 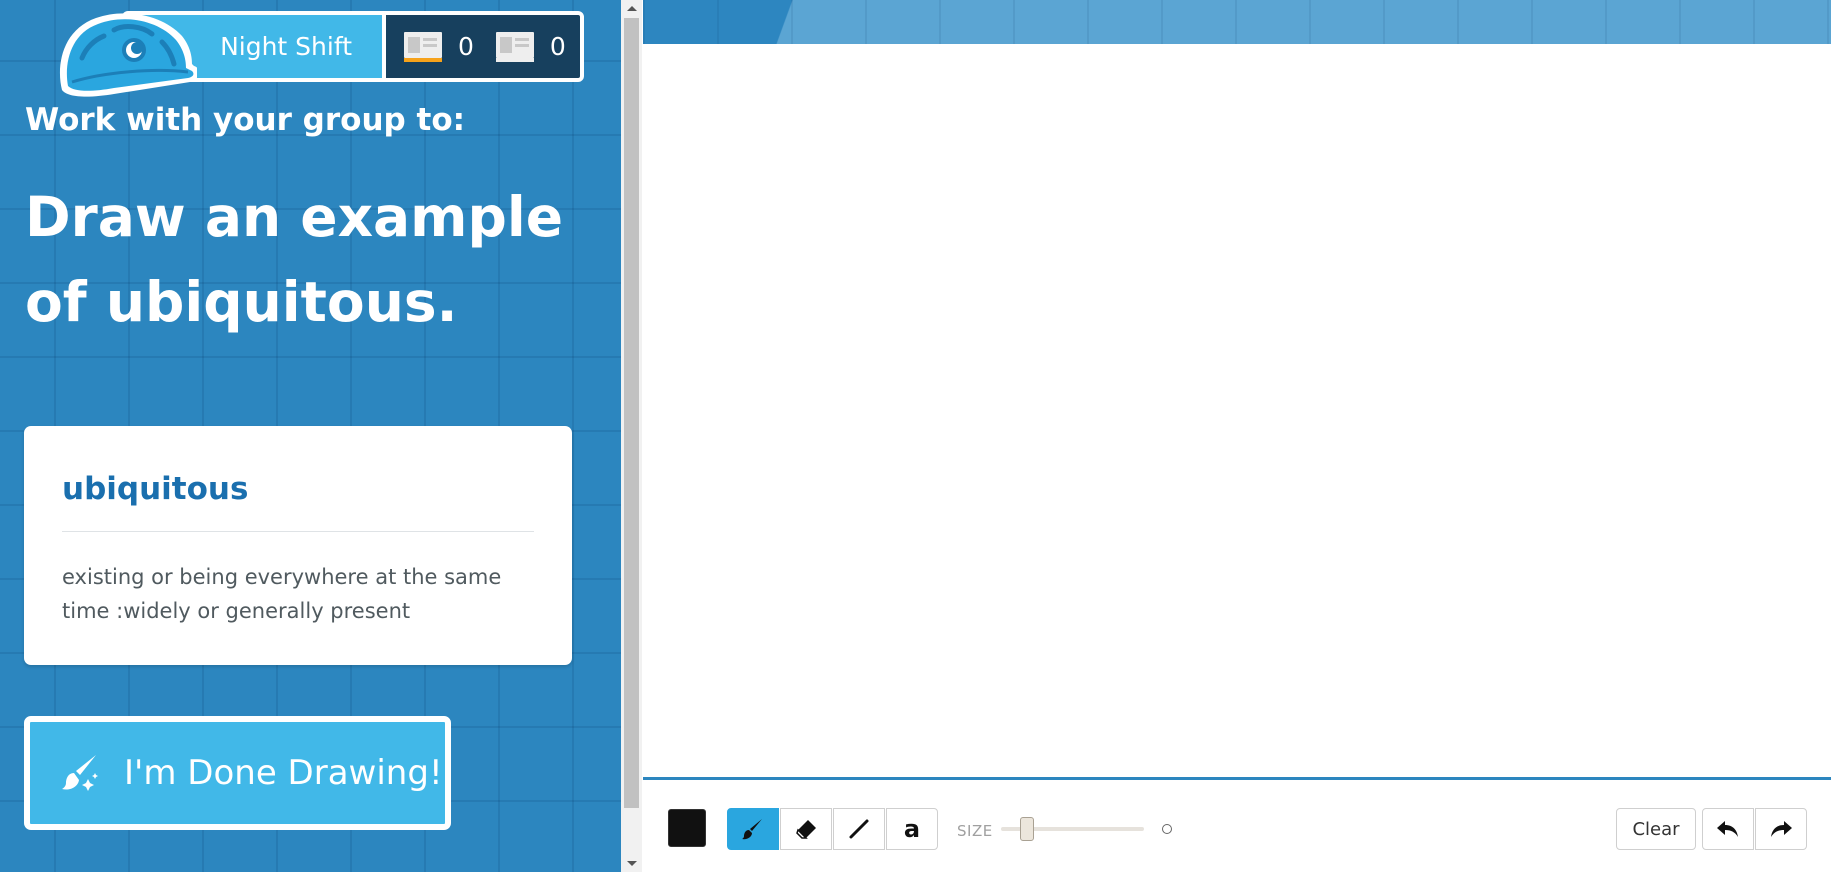 What do you see at coordinates (423, 46) in the screenshot?
I see `card-icon-orange` at bounding box center [423, 46].